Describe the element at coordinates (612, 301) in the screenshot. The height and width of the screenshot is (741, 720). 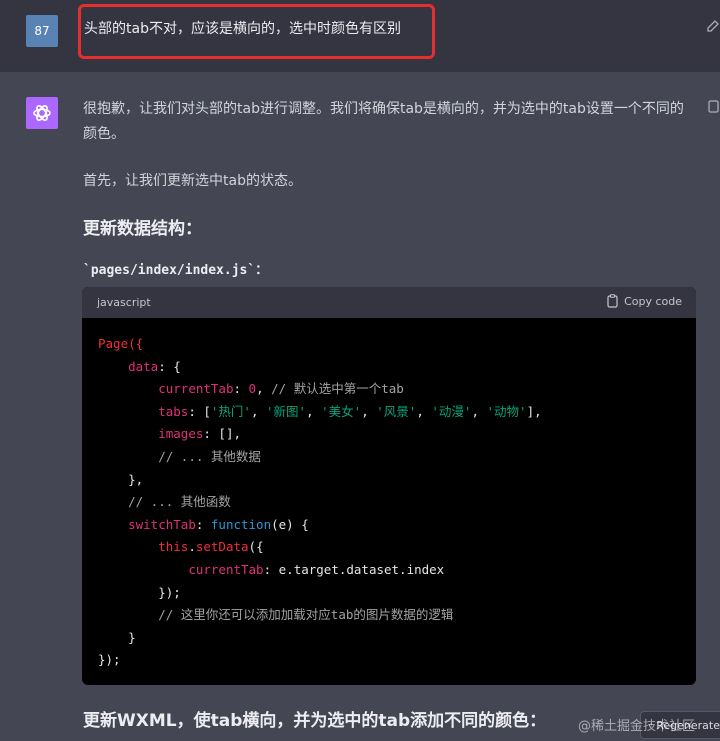
I see `clipboard-icon` at that location.